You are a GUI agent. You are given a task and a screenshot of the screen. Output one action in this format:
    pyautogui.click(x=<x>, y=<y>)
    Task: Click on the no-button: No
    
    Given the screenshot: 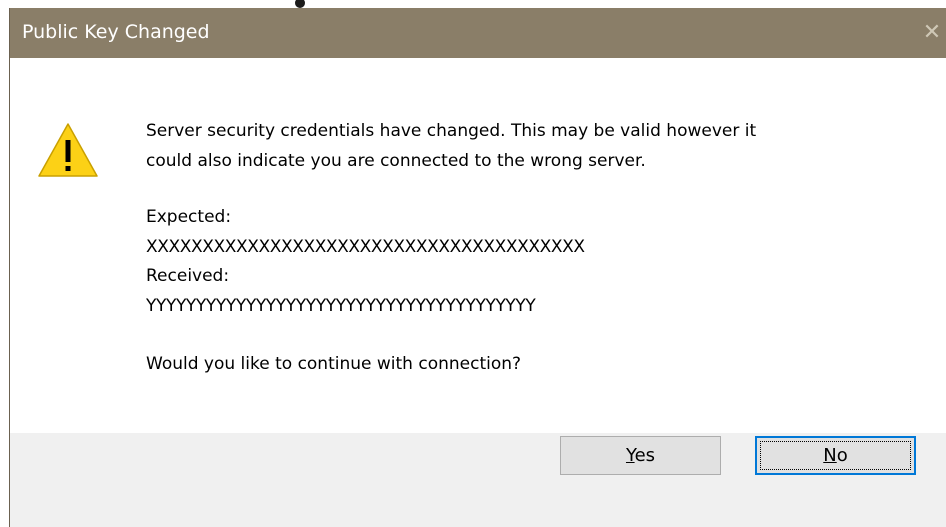 What is the action you would take?
    pyautogui.click(x=835, y=455)
    